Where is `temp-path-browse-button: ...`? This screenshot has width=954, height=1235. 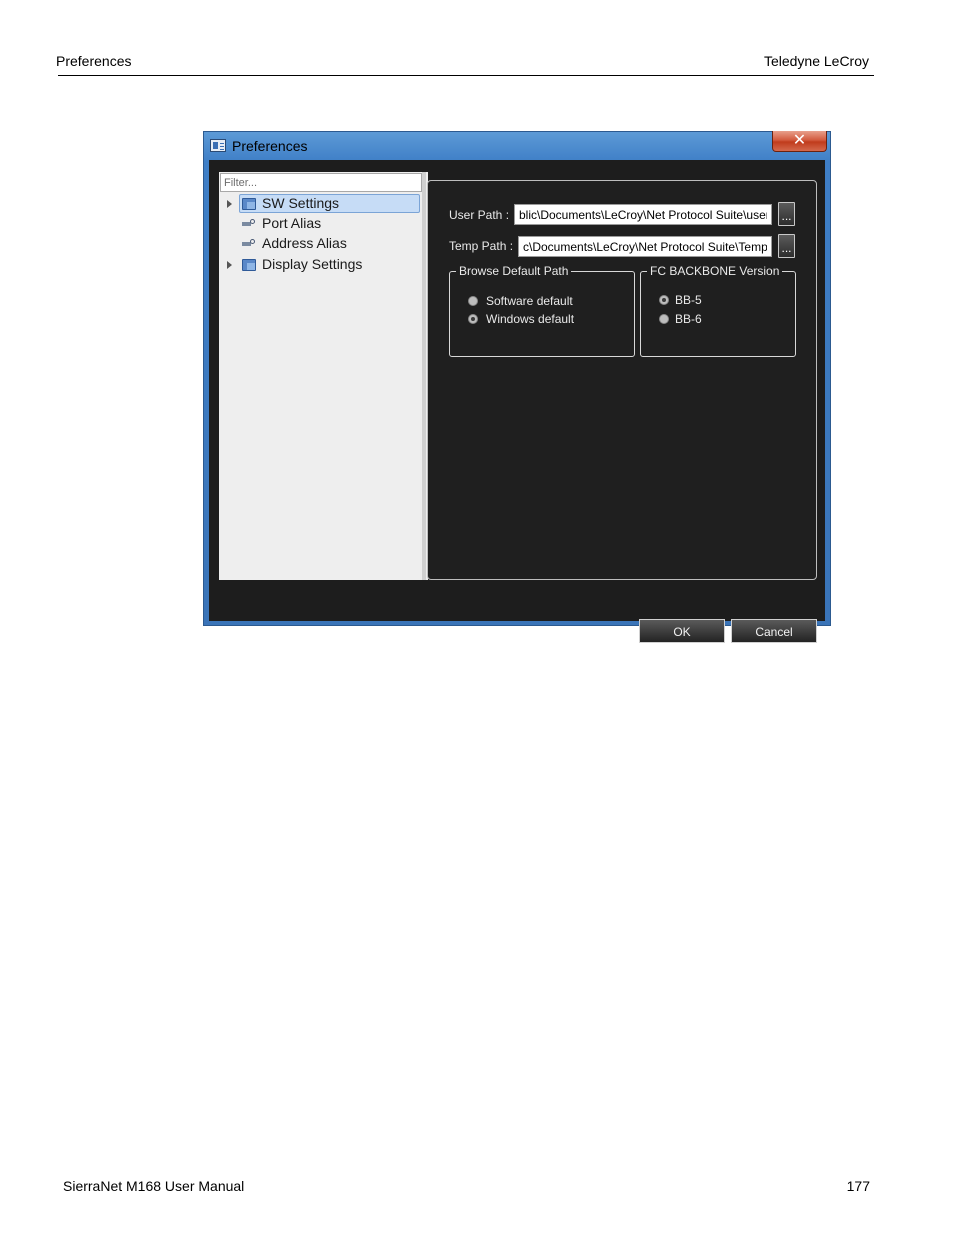
temp-path-browse-button: ... is located at coordinates (786, 246).